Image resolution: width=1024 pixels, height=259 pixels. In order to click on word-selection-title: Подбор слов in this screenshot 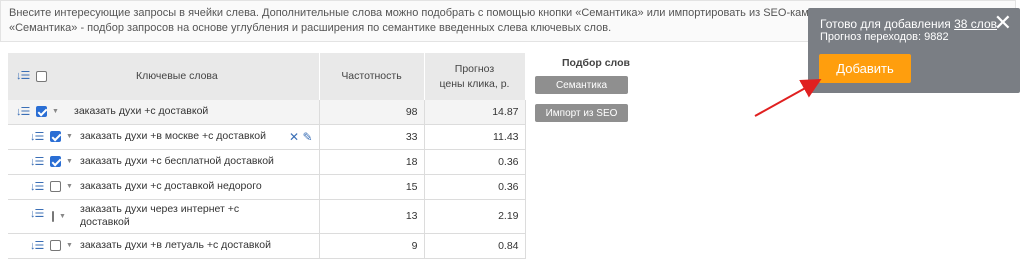, I will do `click(596, 63)`.